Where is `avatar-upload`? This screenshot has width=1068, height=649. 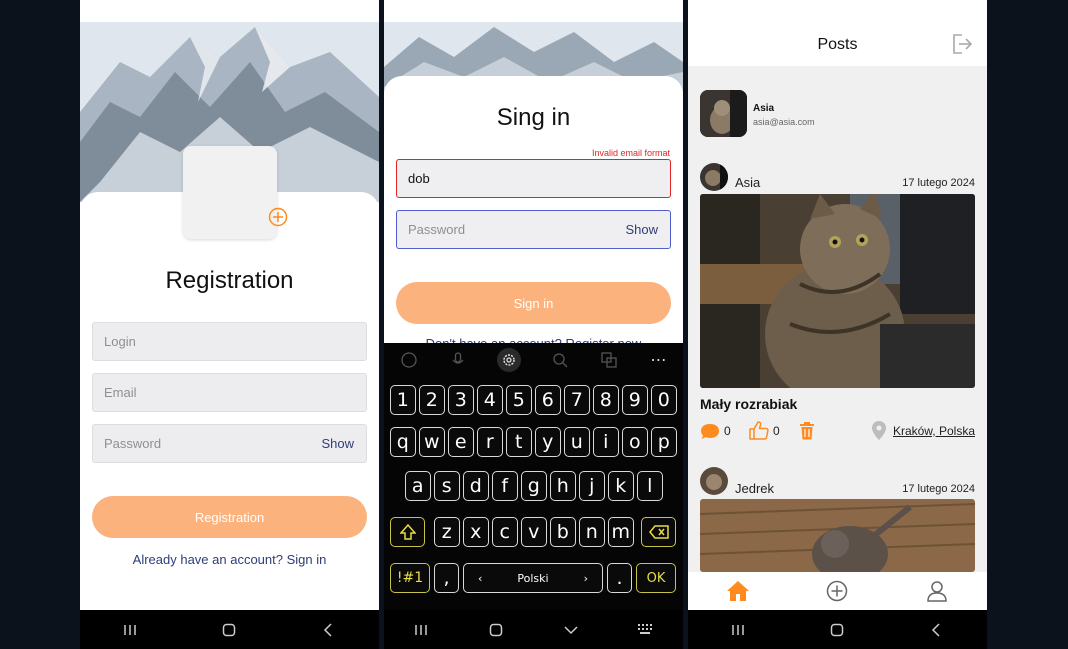
avatar-upload is located at coordinates (235, 192).